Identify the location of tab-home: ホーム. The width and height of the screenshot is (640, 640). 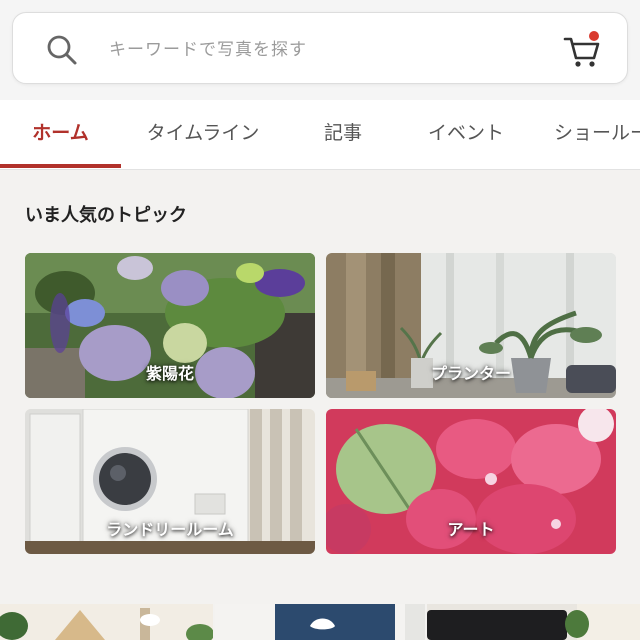
(60, 134).